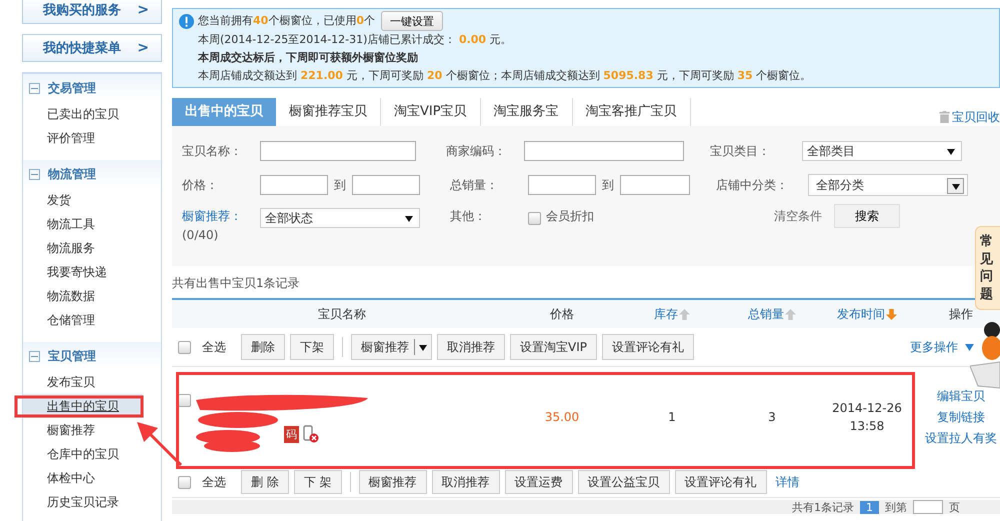 The height and width of the screenshot is (521, 1000). I want to click on merchant-code-field, so click(604, 151).